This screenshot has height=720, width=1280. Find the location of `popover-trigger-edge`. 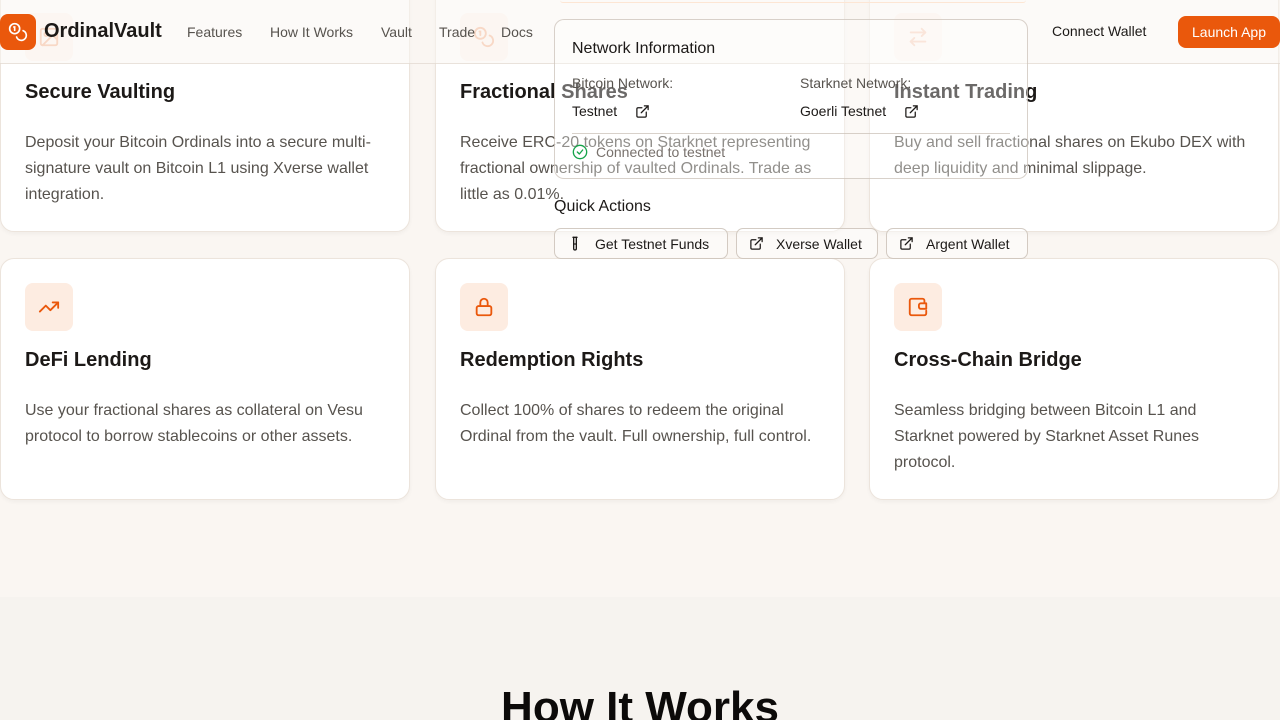

popover-trigger-edge is located at coordinates (793, 1).